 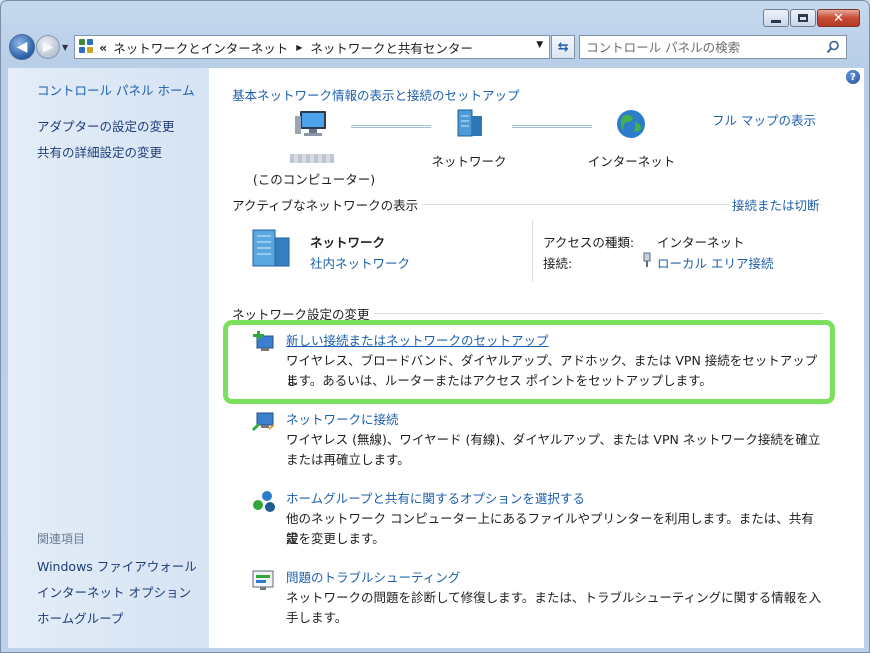 What do you see at coordinates (589, 242) in the screenshot?
I see `access-type-label: アクセスの種類:` at bounding box center [589, 242].